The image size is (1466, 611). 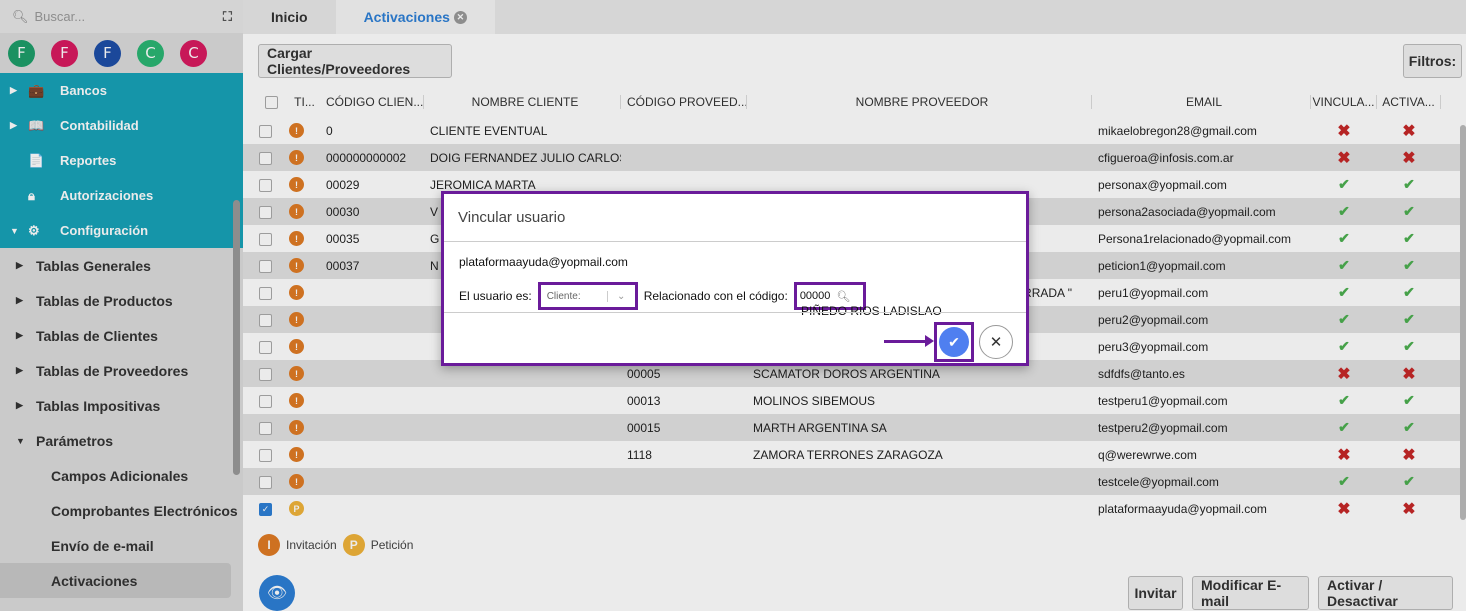 I want to click on provider-name: PIÑEDO RIOS LADISLAO, so click(x=871, y=311).